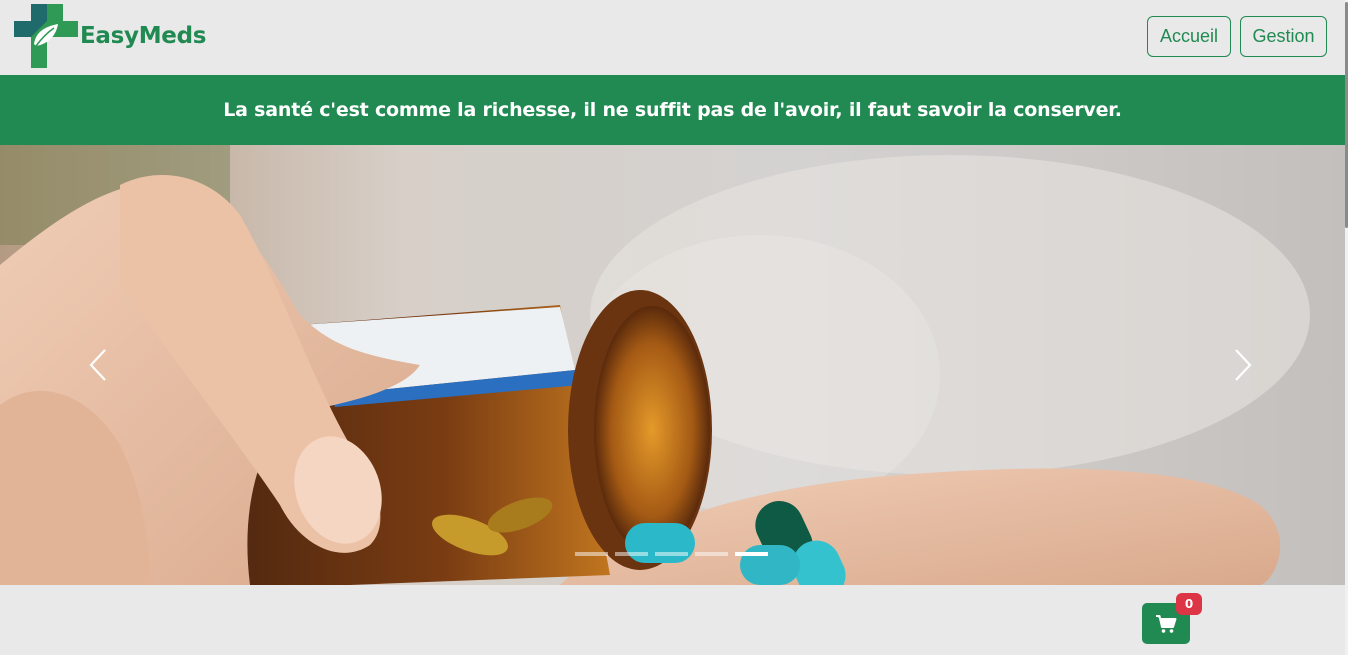 The height and width of the screenshot is (655, 1348). I want to click on carousel-prev-control, so click(98, 365).